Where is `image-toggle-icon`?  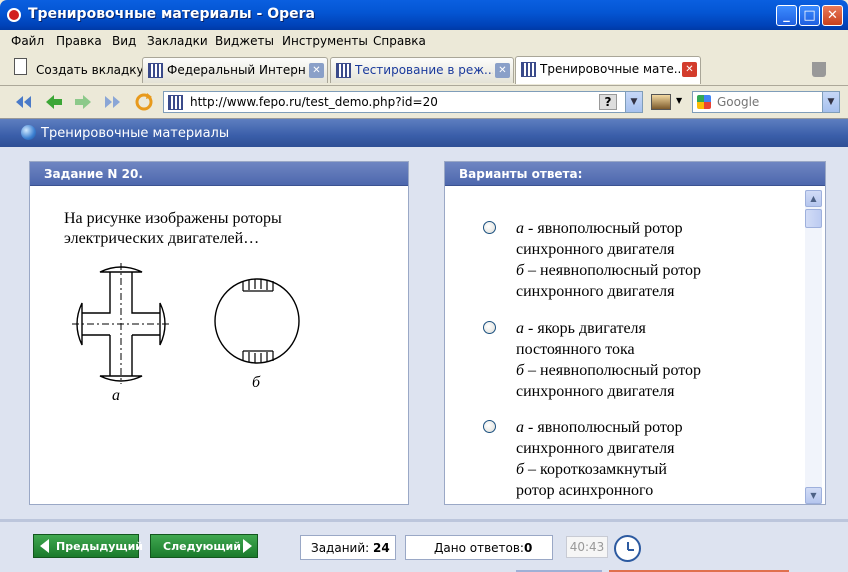 image-toggle-icon is located at coordinates (661, 102).